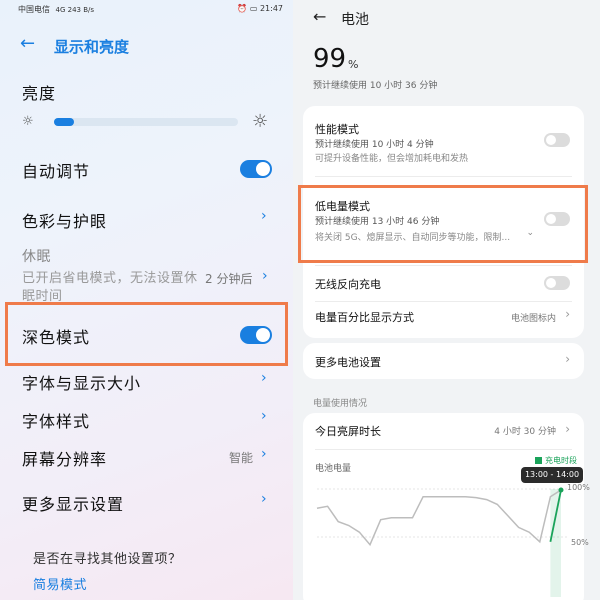 Image resolution: width=600 pixels, height=600 pixels. What do you see at coordinates (552, 475) in the screenshot?
I see `chart-tooltip: 13:00 - 14:00` at bounding box center [552, 475].